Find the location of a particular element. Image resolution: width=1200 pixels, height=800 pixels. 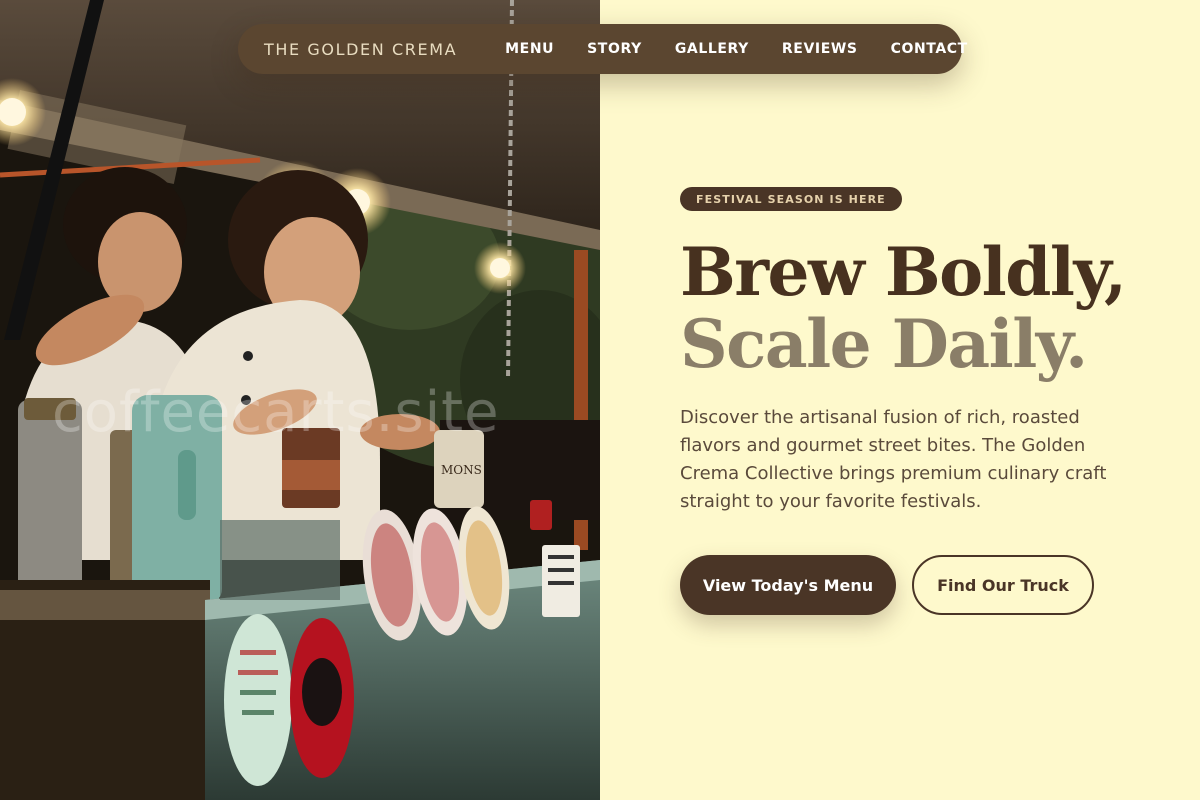

nav-link-reviews: REVIEWS is located at coordinates (820, 49).